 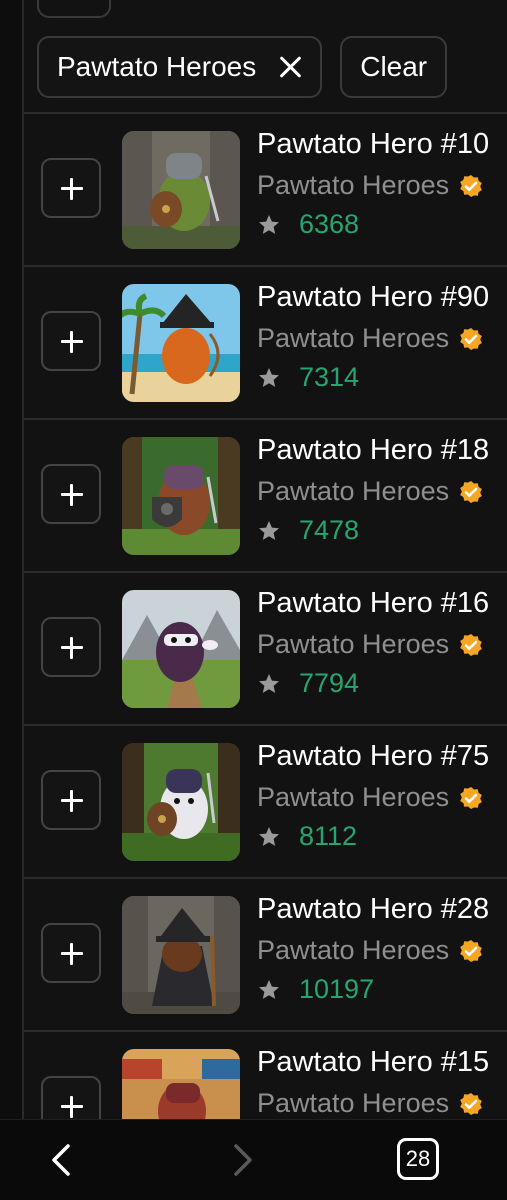 I want to click on left-rail, so click(x=12, y=560).